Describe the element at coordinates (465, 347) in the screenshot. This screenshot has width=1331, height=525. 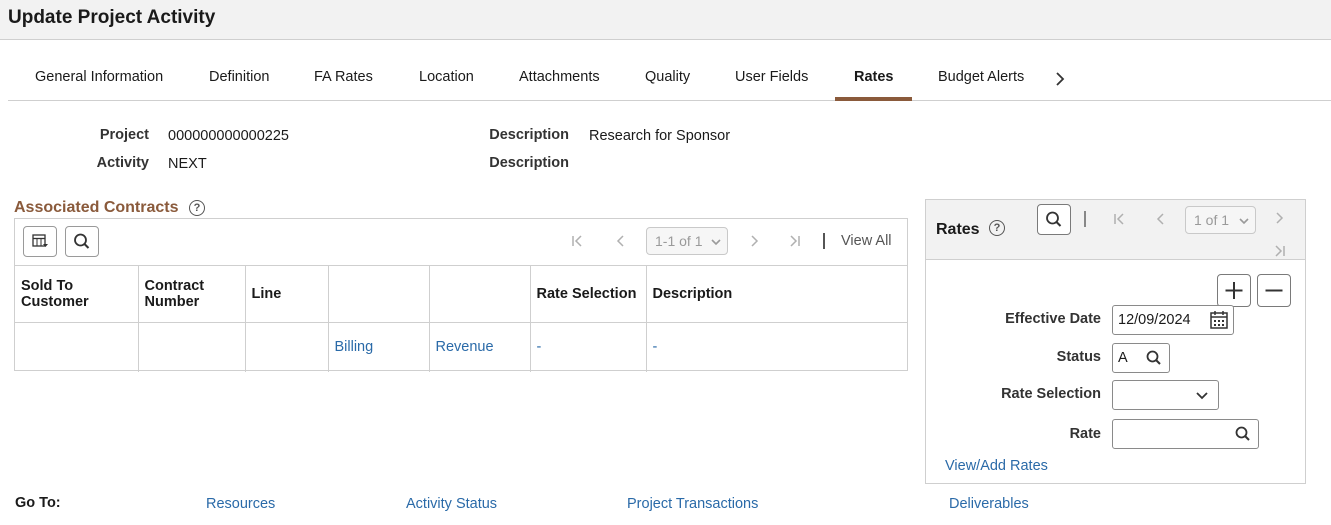
I see `revenue-link: Revenue` at that location.